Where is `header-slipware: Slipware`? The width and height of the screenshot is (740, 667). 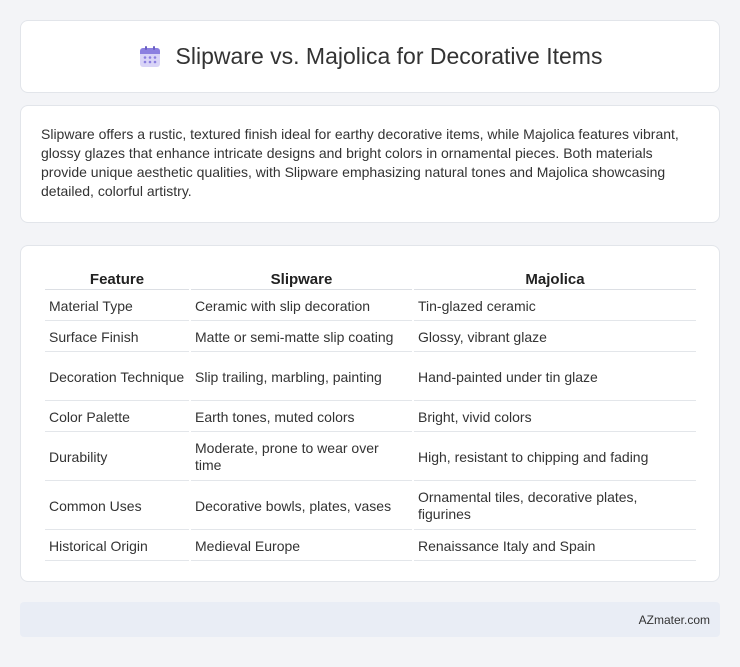 header-slipware: Slipware is located at coordinates (301, 279).